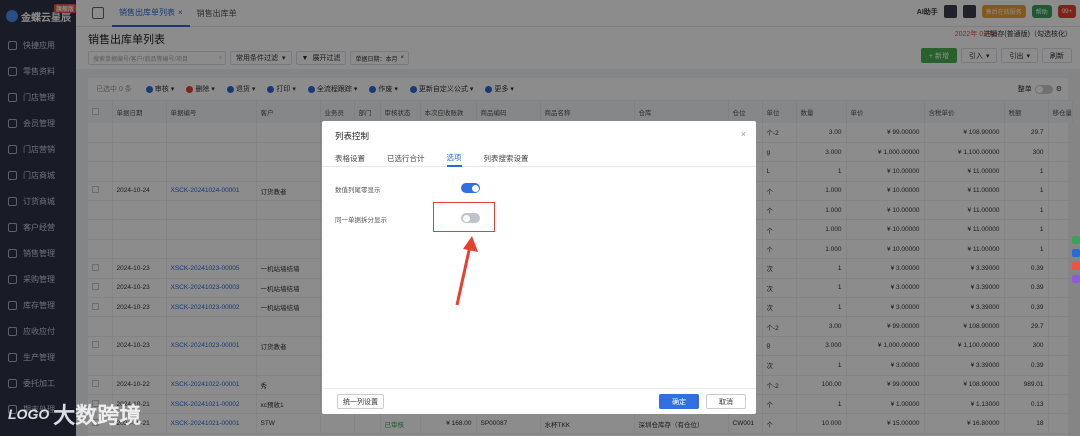  Describe the element at coordinates (358, 190) in the screenshot. I see `trailing-zero-label: 数值列尾零显示` at that location.